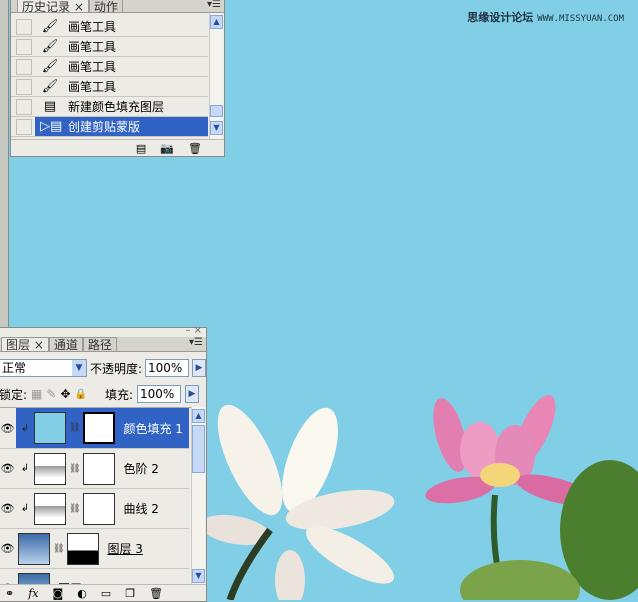 The image size is (638, 602). Describe the element at coordinates (99, 344) in the screenshot. I see `tab-paths: 路径` at that location.